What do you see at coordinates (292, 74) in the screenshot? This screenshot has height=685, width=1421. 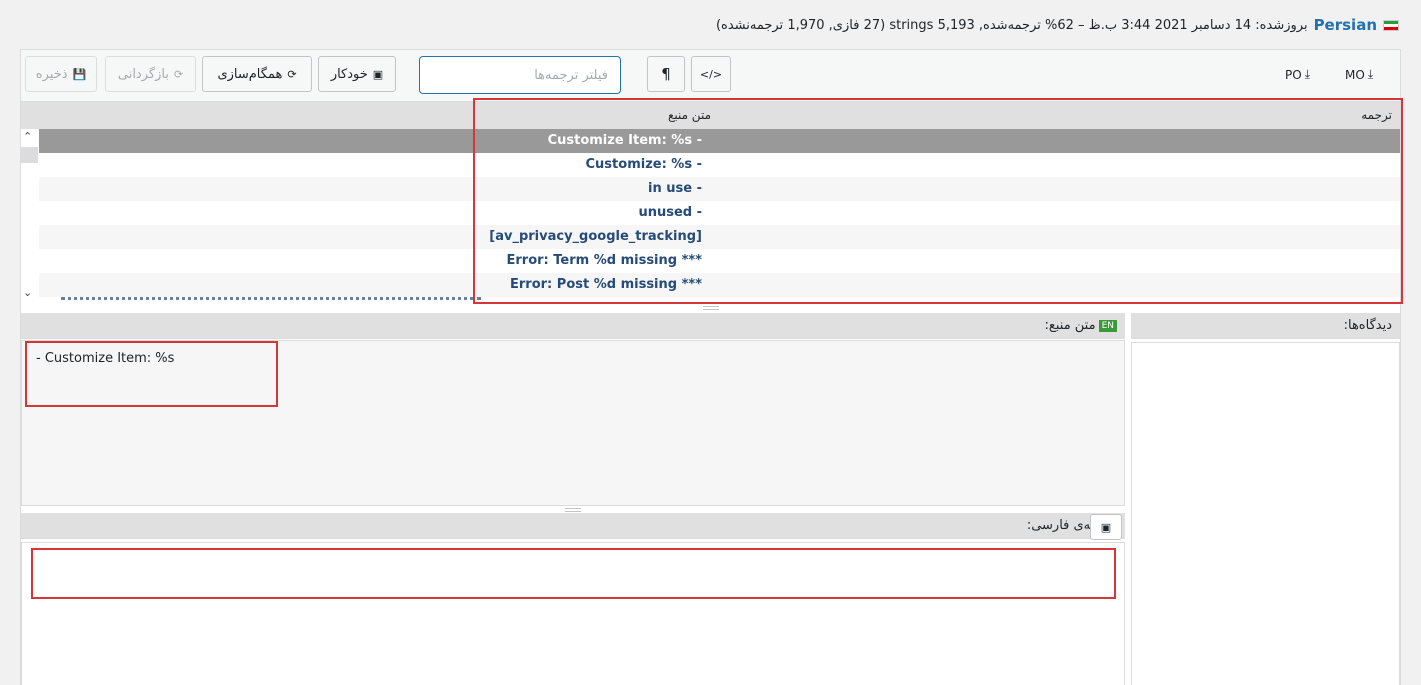 I see `sync-icon: ⟳` at bounding box center [292, 74].